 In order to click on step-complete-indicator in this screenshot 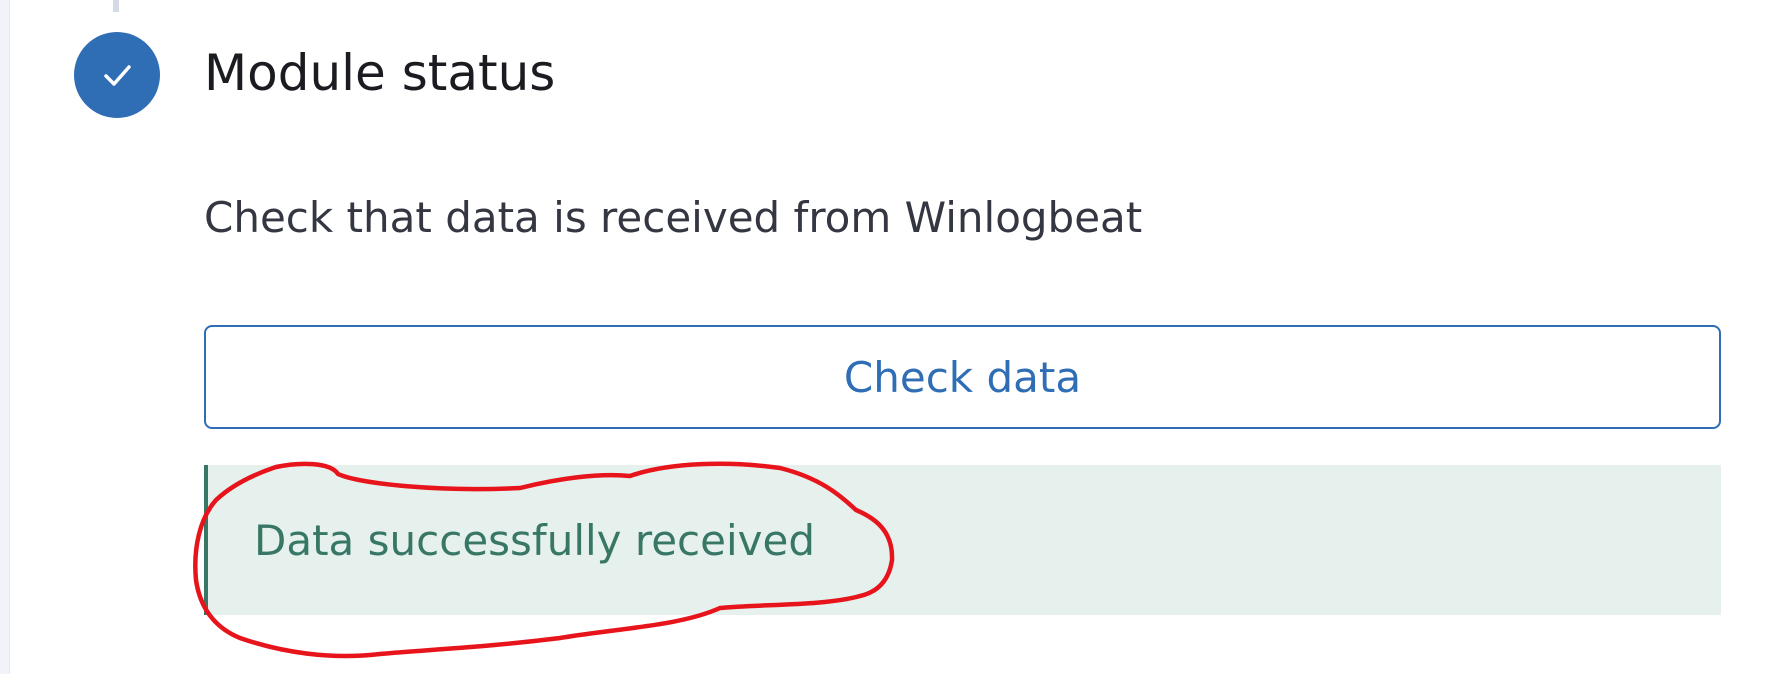, I will do `click(117, 75)`.